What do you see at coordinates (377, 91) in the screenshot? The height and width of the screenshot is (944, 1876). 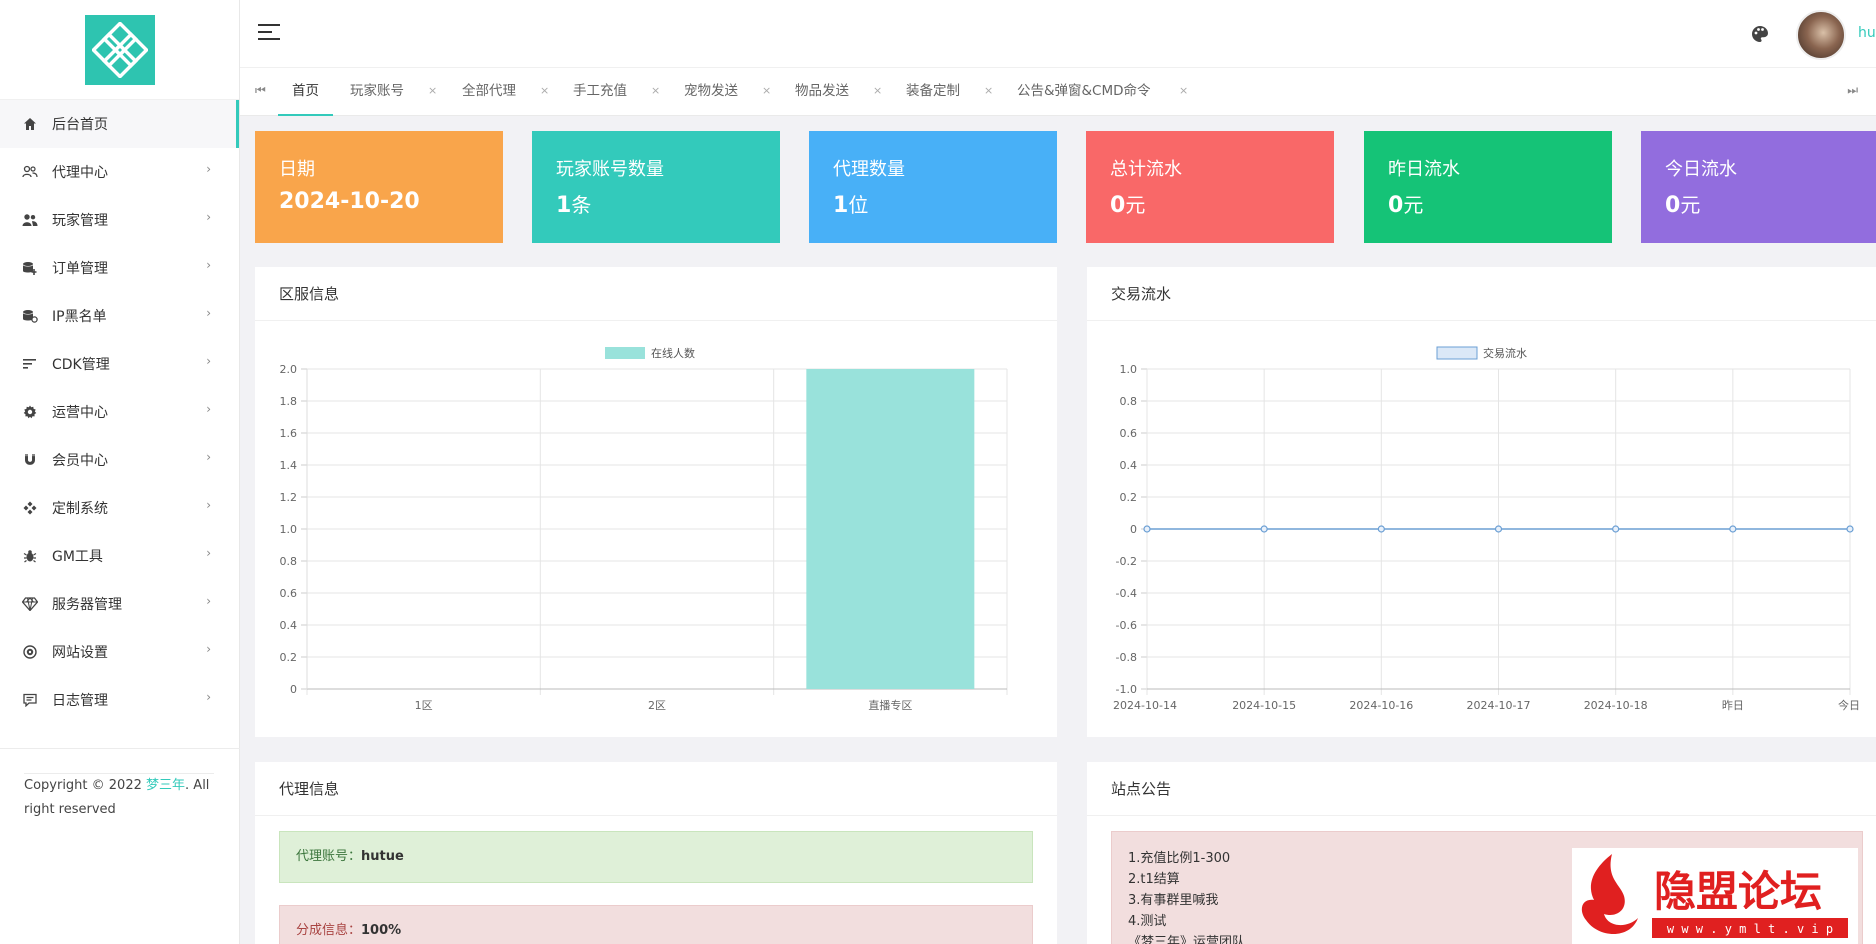 I see `tab-label: 玩家账号` at bounding box center [377, 91].